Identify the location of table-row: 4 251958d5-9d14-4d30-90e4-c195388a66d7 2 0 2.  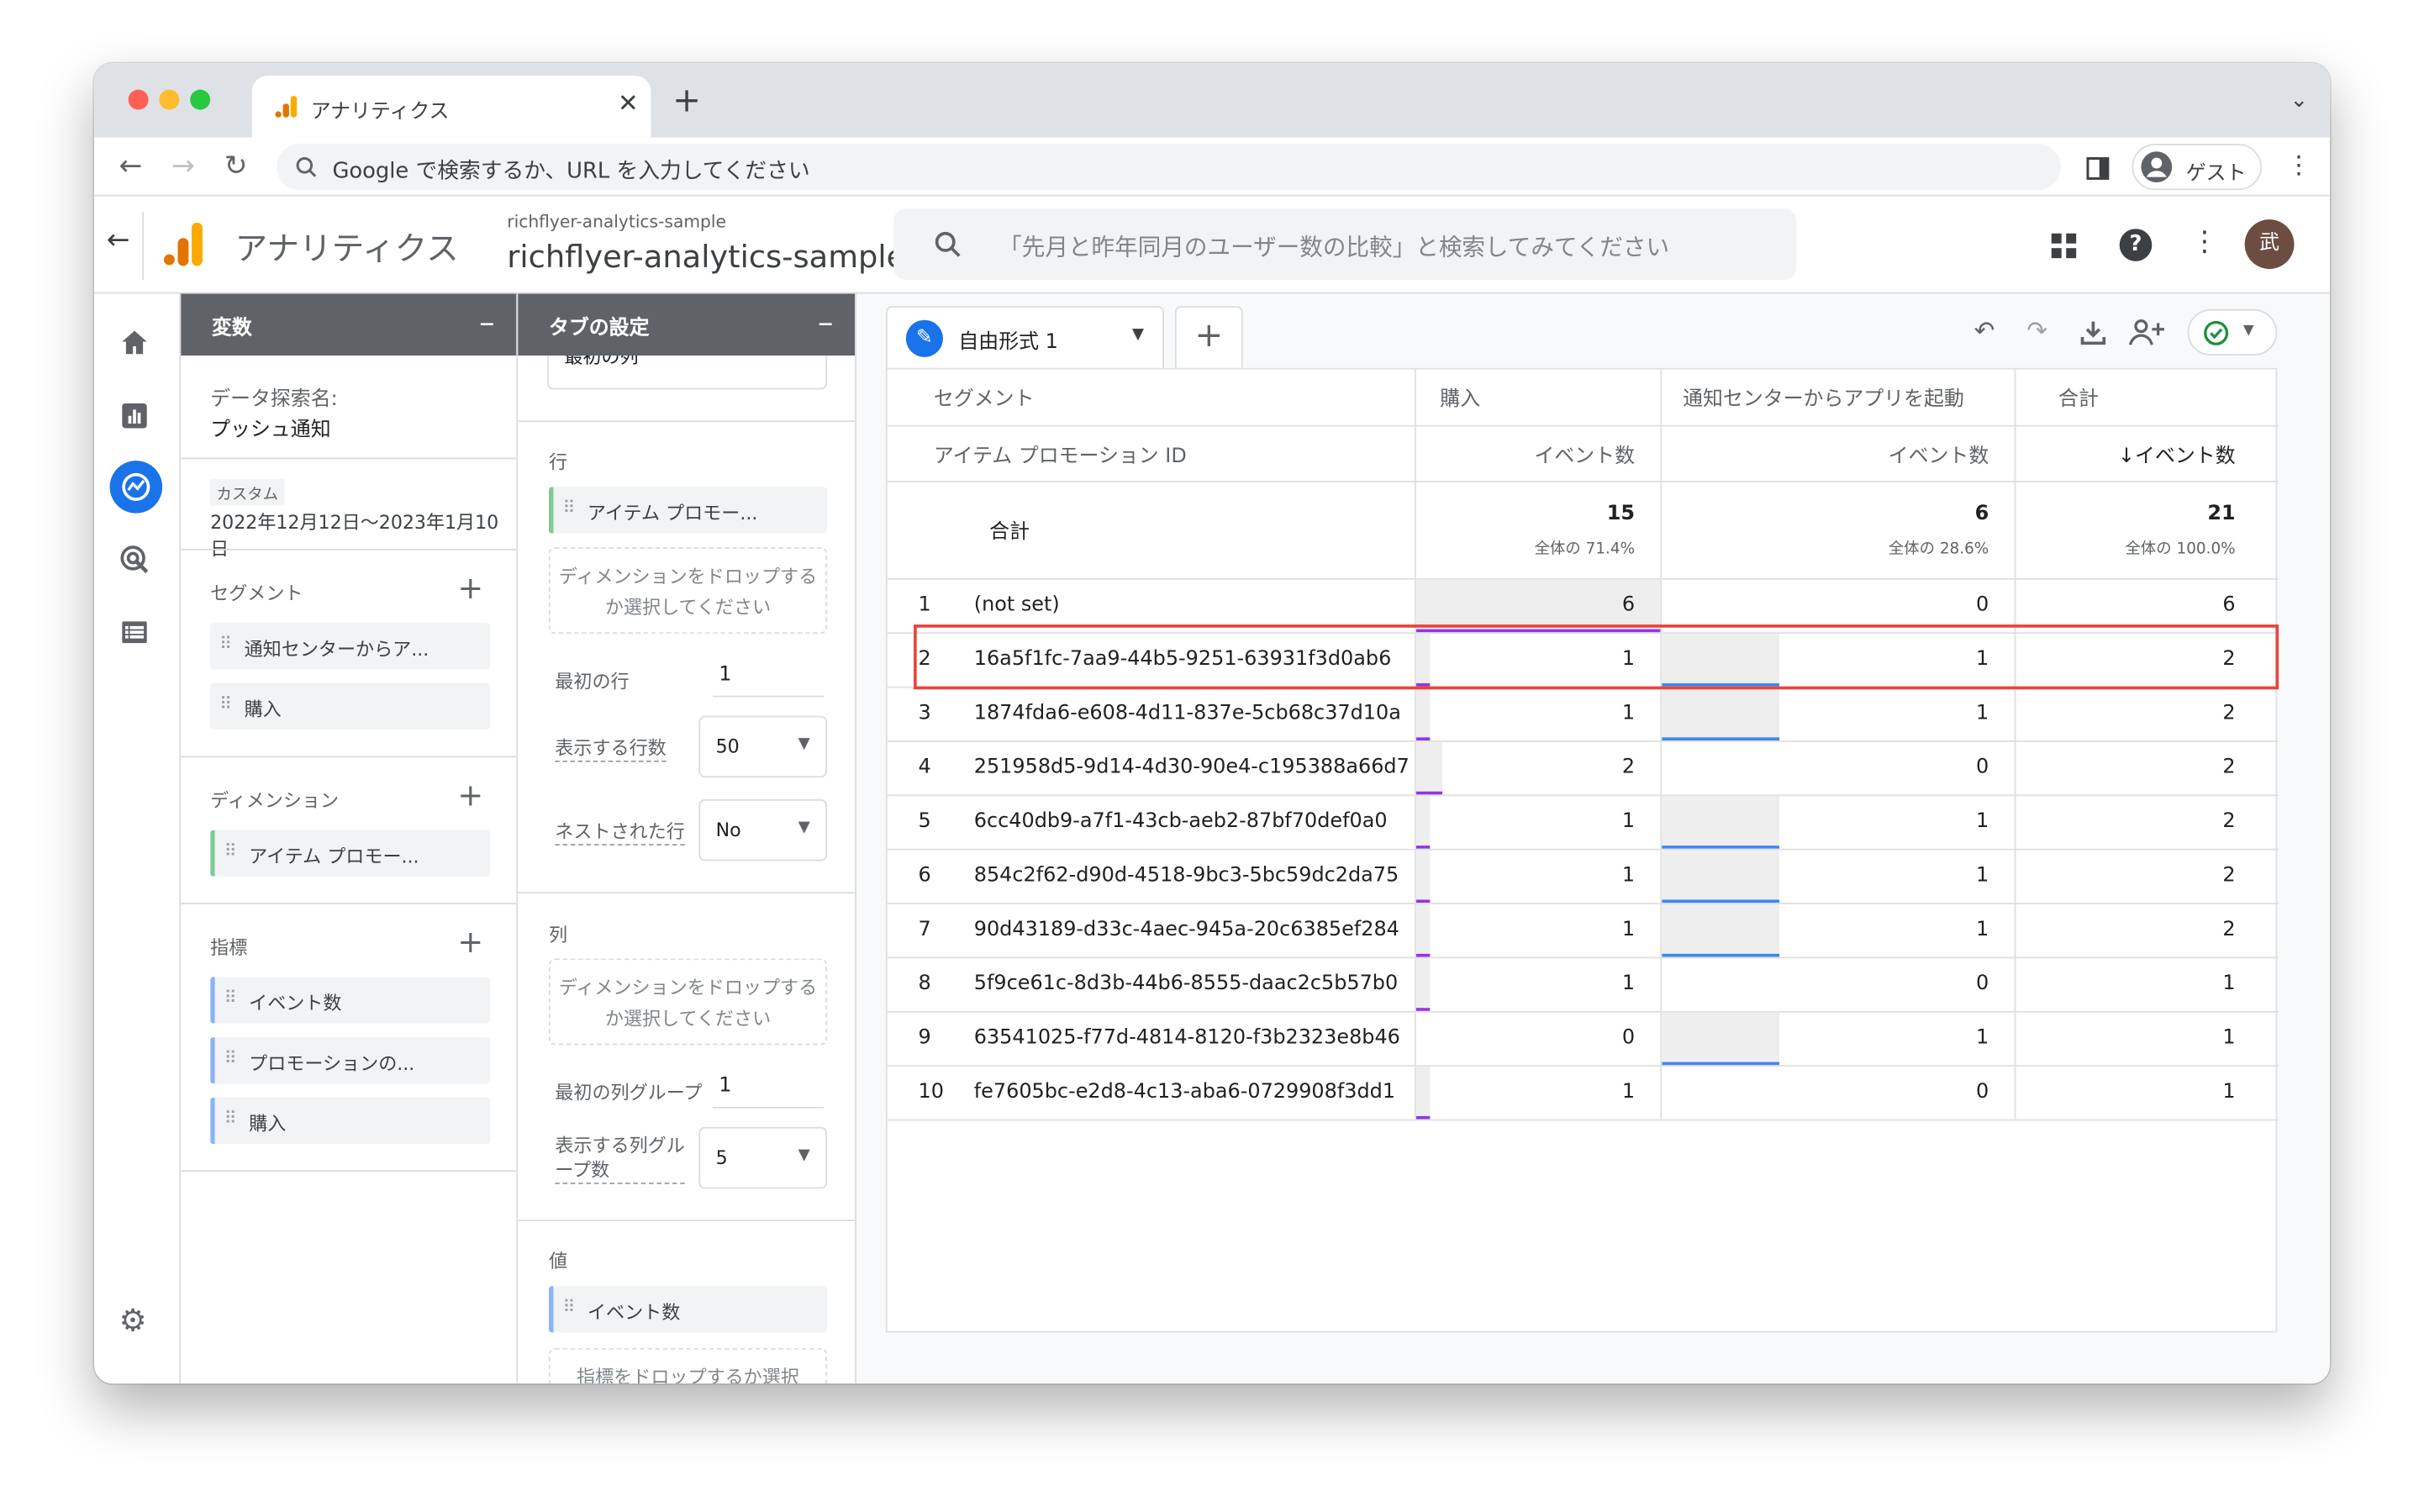
(1583, 768).